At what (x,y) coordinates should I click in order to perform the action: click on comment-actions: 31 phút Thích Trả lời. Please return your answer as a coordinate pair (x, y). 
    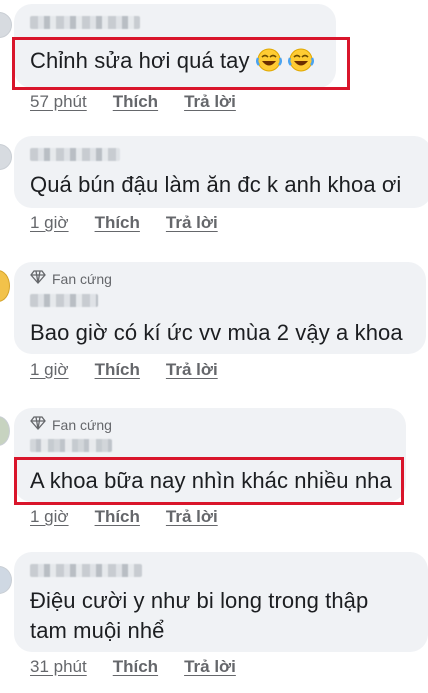
    Looking at the image, I should click on (133, 667).